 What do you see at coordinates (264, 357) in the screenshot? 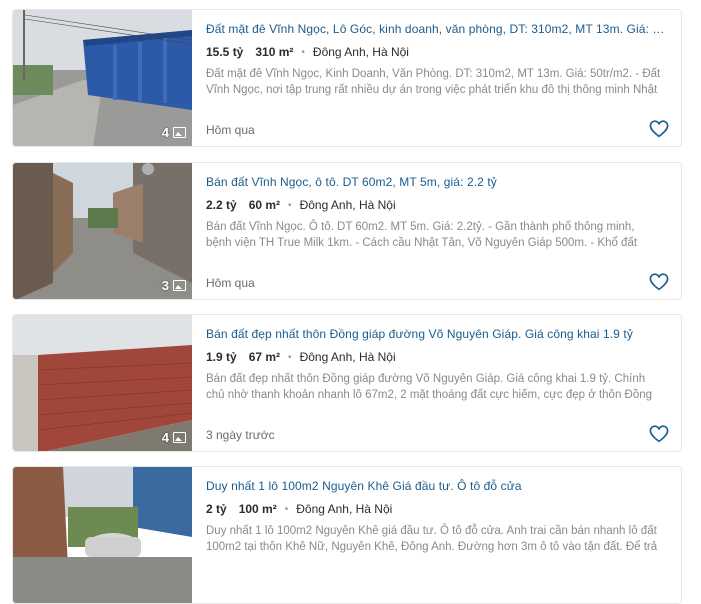
I see `listing-area: 67 m²` at bounding box center [264, 357].